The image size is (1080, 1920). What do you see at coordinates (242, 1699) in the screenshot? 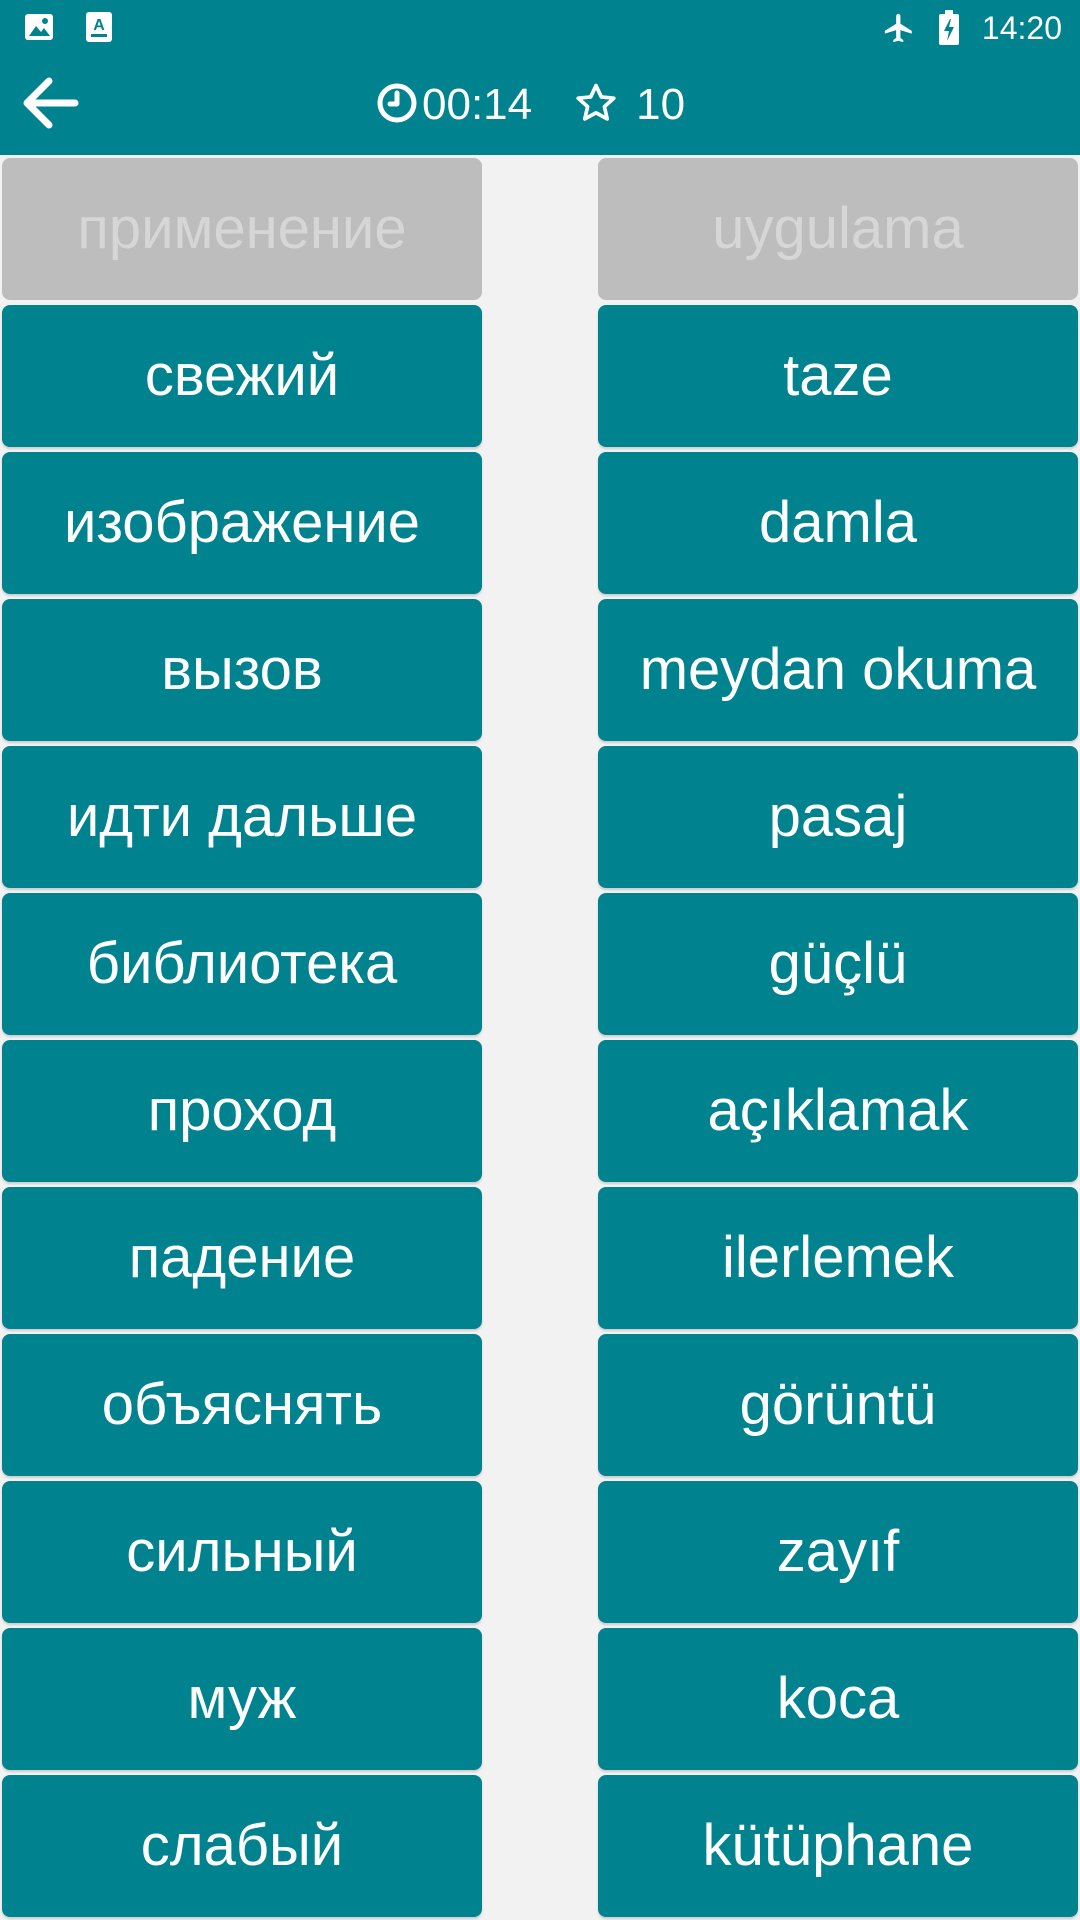
I see `left-word-card: муж` at bounding box center [242, 1699].